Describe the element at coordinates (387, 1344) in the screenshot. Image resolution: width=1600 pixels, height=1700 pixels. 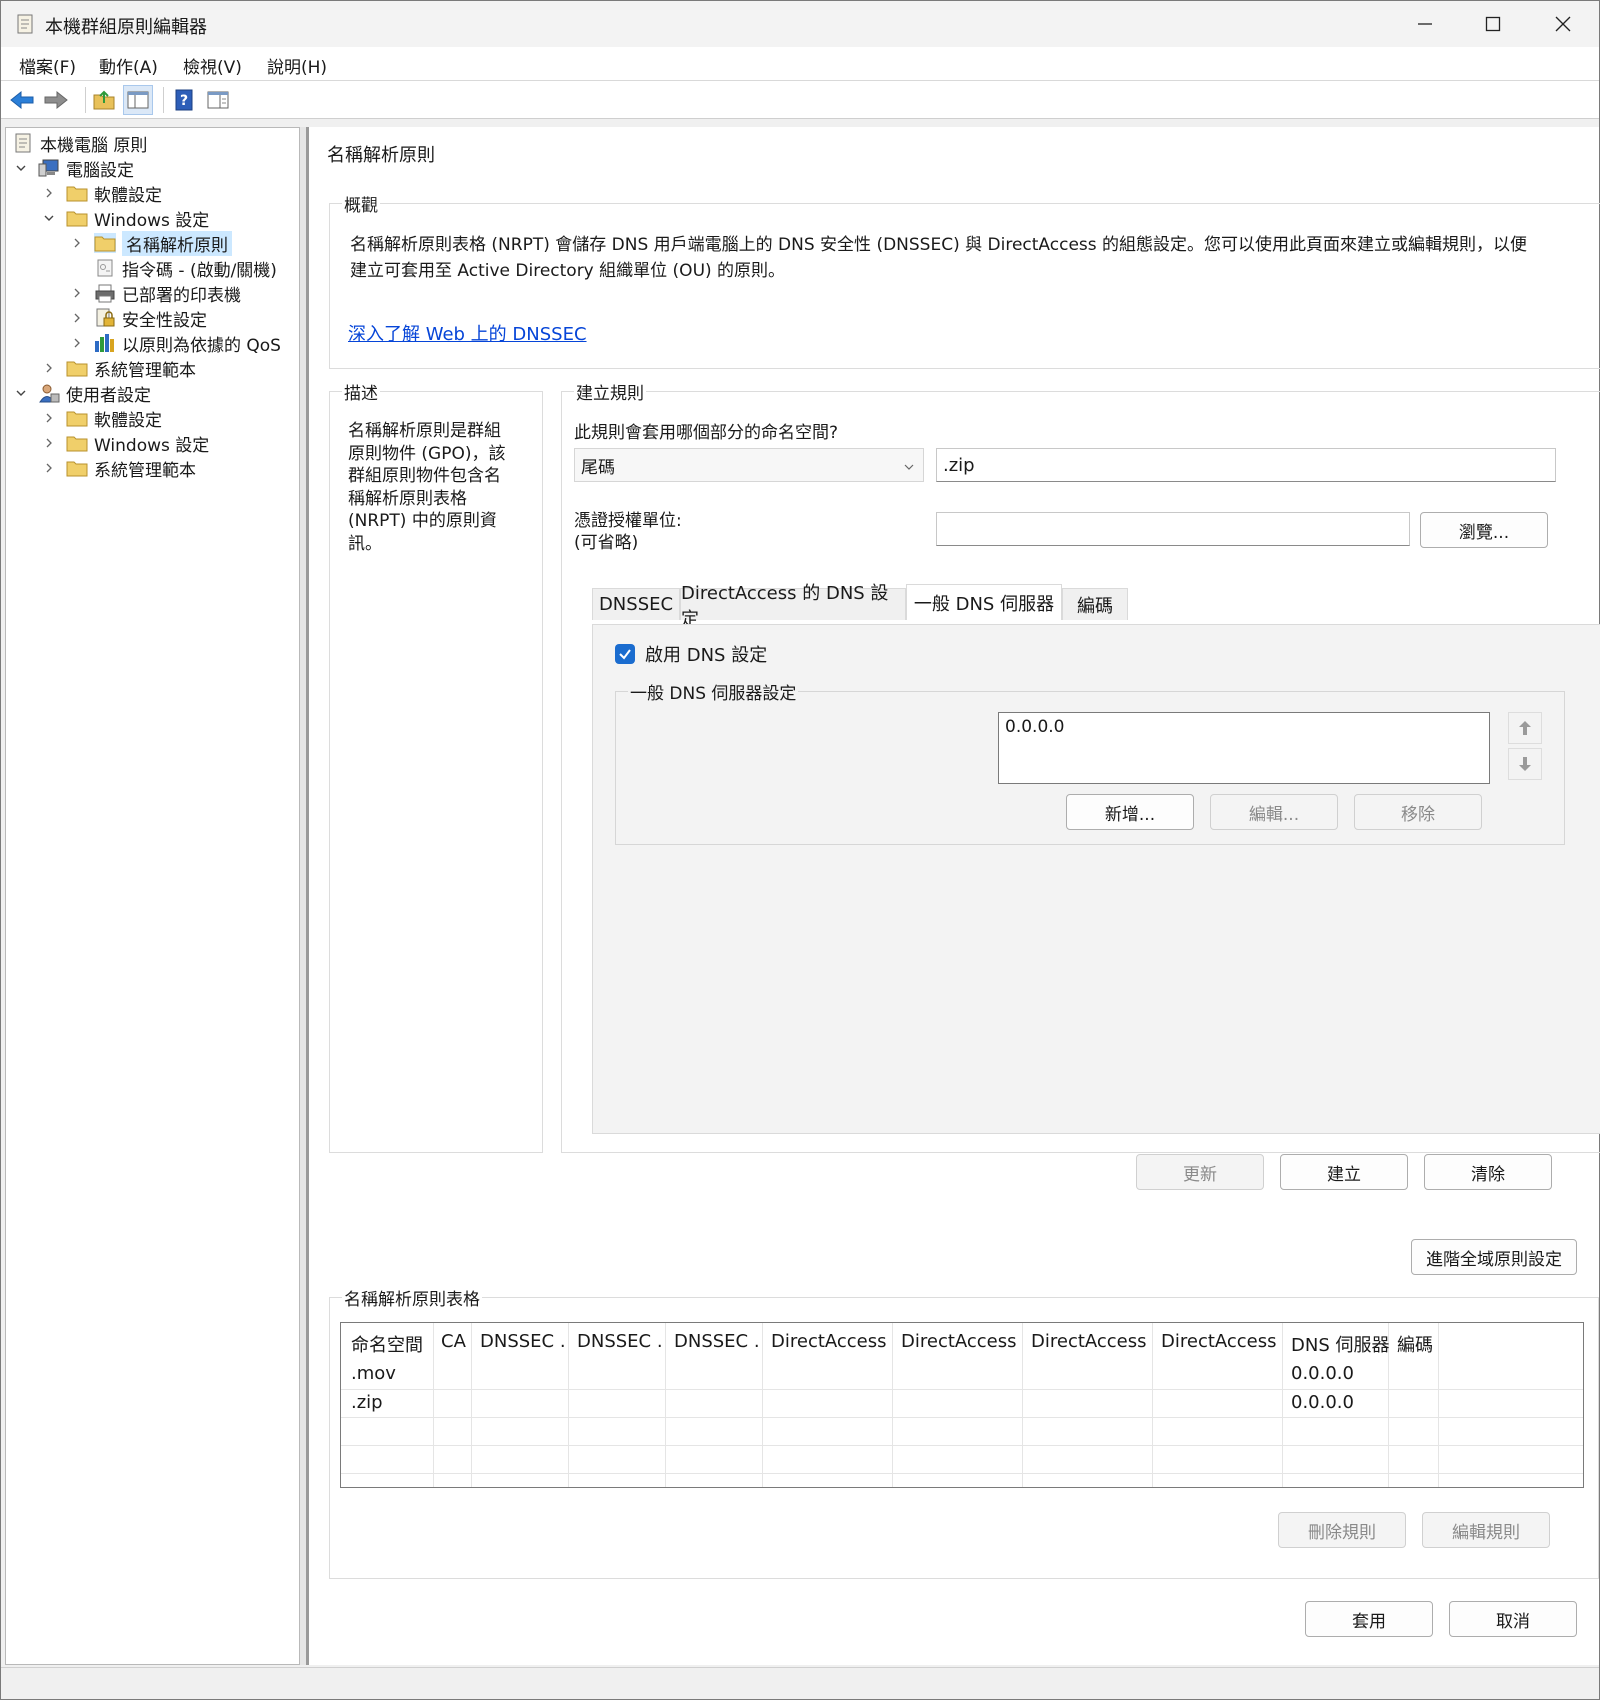
I see `column-header-namespace: 命名空間` at that location.